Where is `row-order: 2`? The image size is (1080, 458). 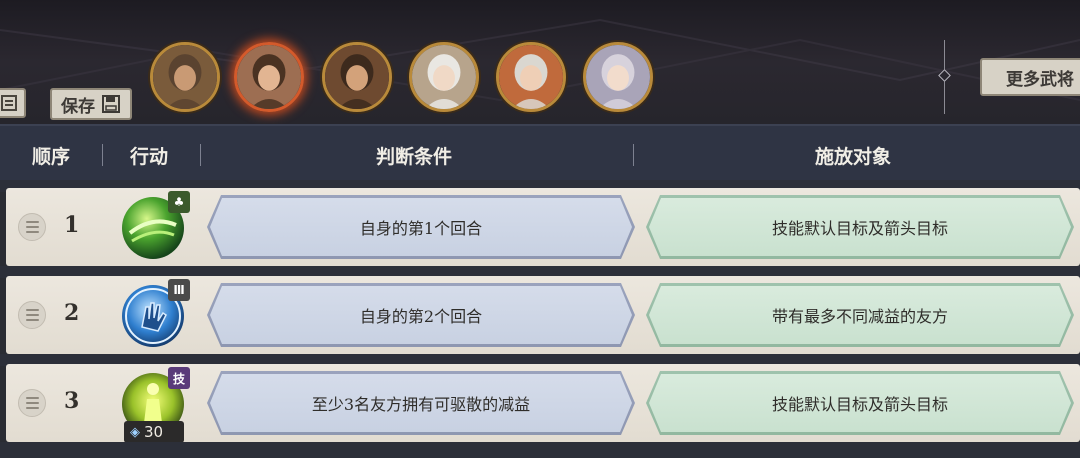 row-order: 2 is located at coordinates (72, 313).